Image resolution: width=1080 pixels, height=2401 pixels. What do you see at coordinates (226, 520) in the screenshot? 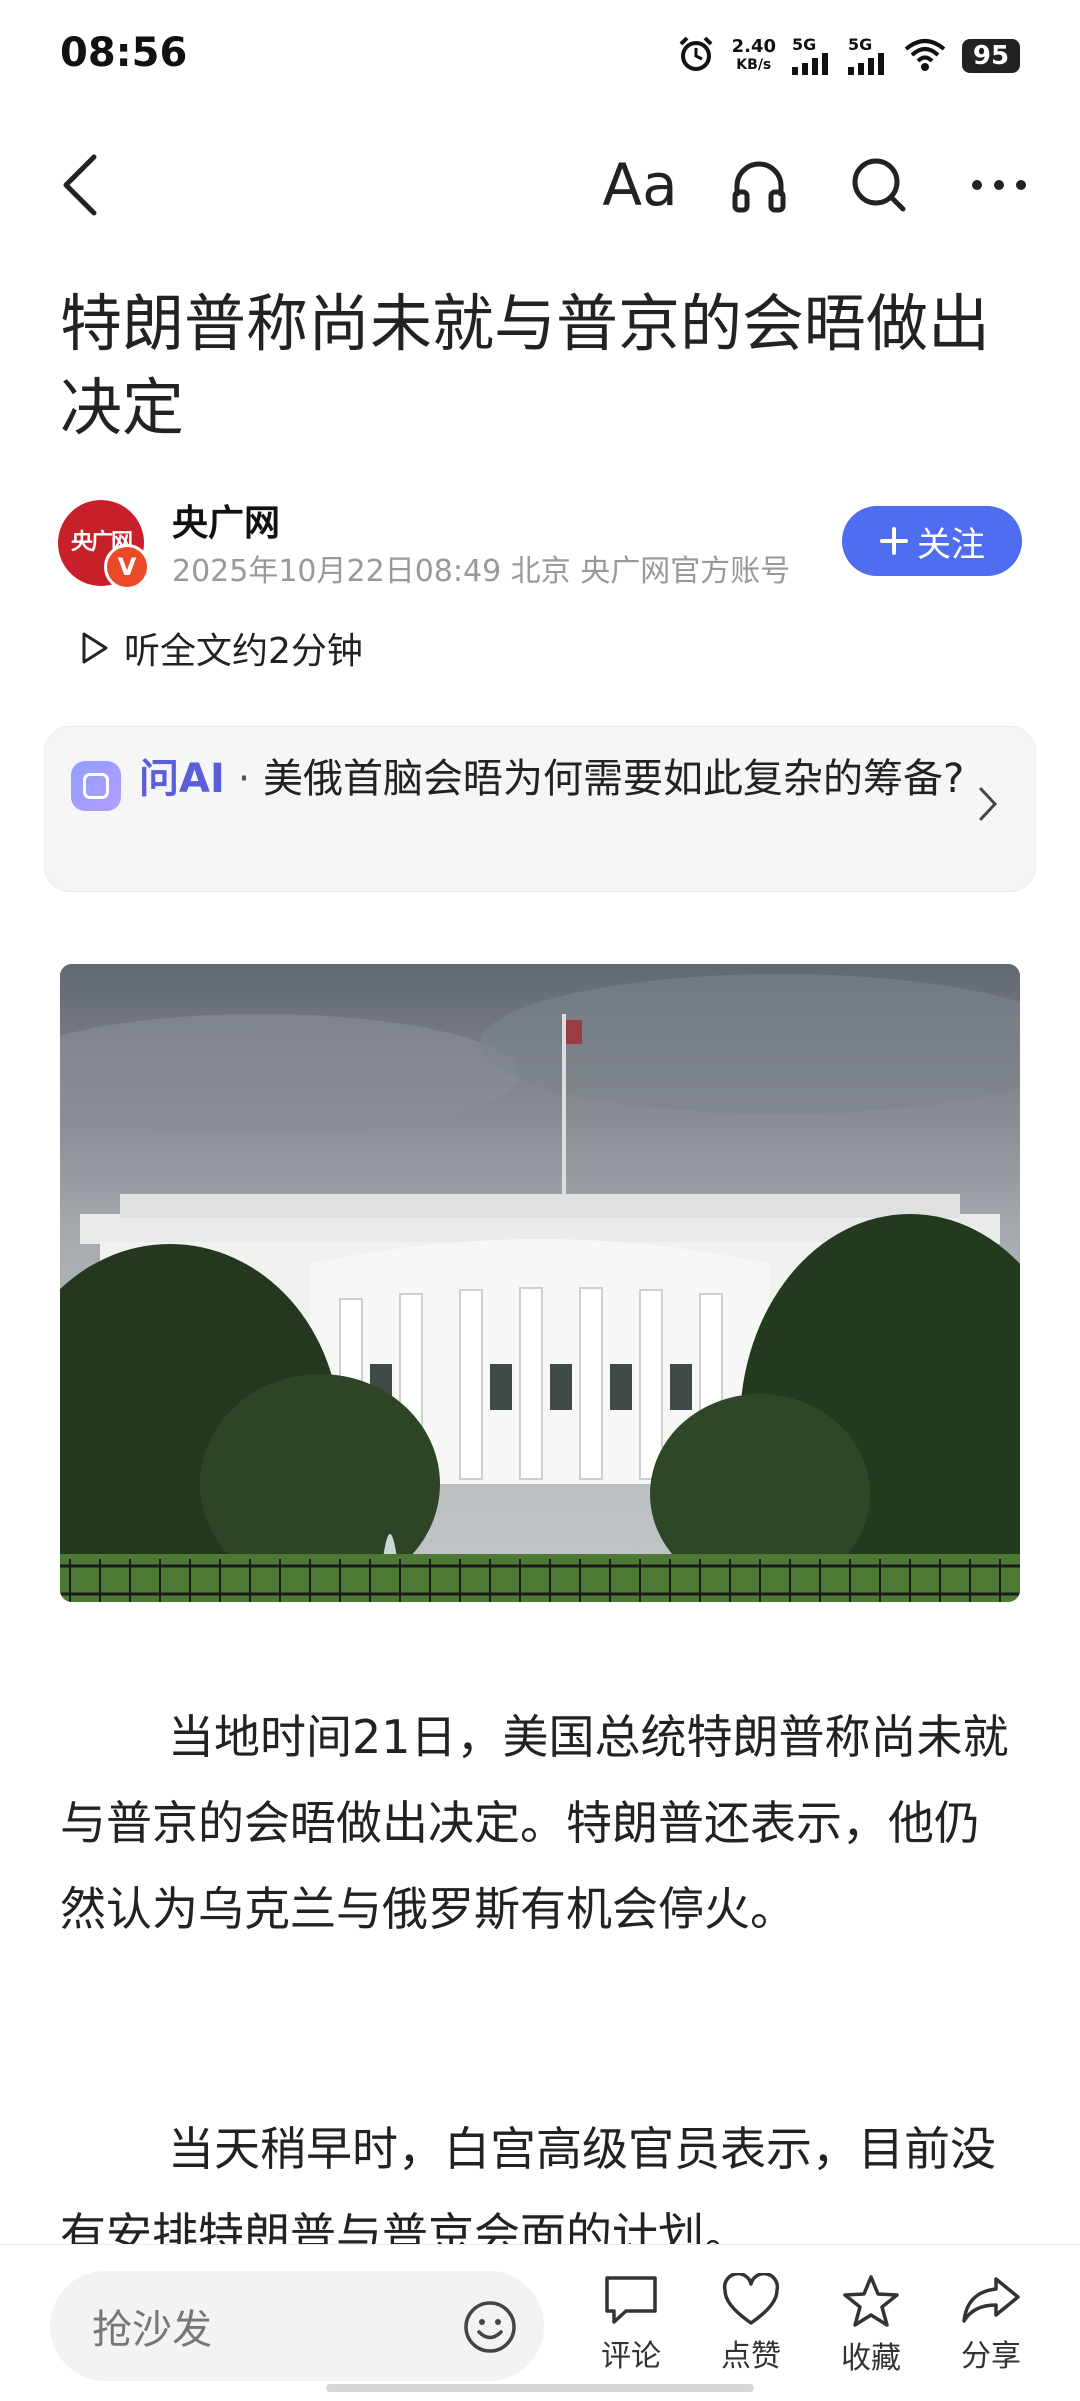
I see `author-name: 央广网` at bounding box center [226, 520].